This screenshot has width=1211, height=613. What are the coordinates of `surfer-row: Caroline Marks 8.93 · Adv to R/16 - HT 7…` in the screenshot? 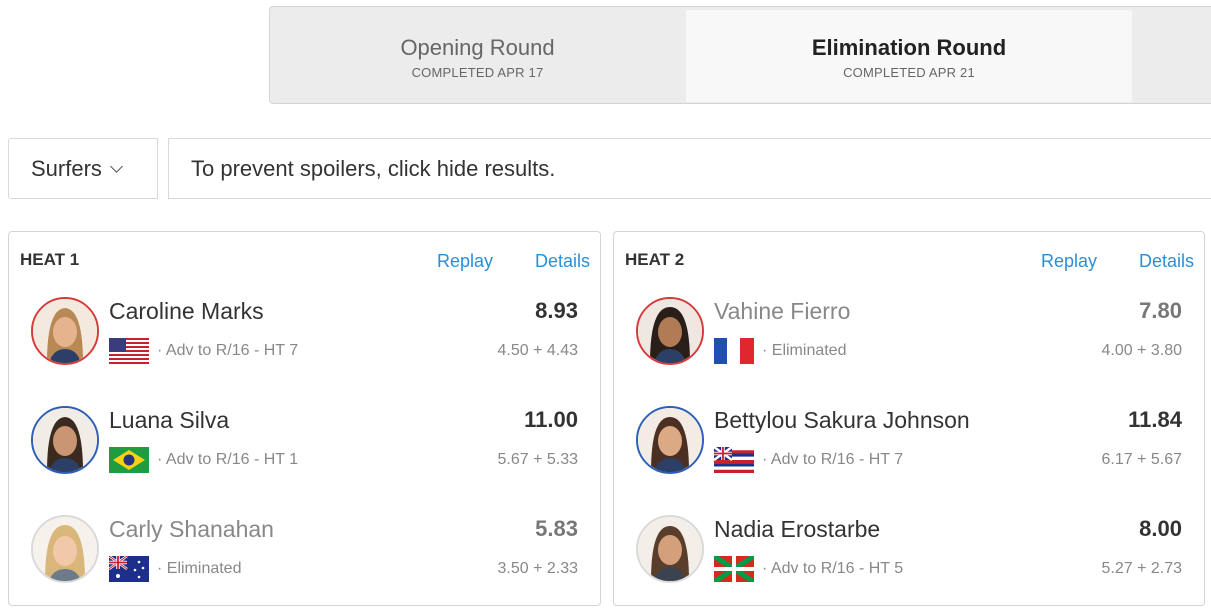 It's located at (304, 344).